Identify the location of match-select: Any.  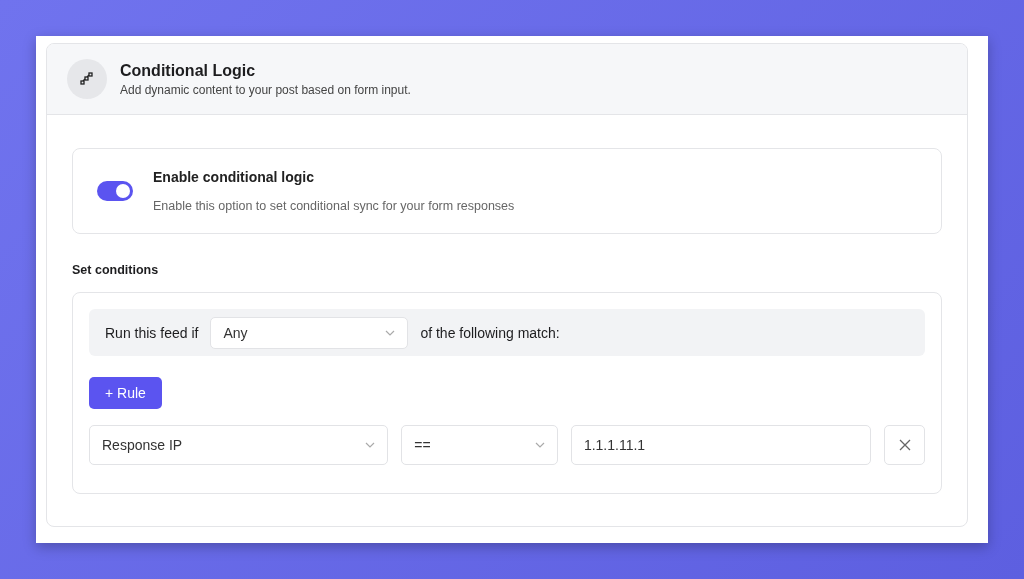
(309, 332).